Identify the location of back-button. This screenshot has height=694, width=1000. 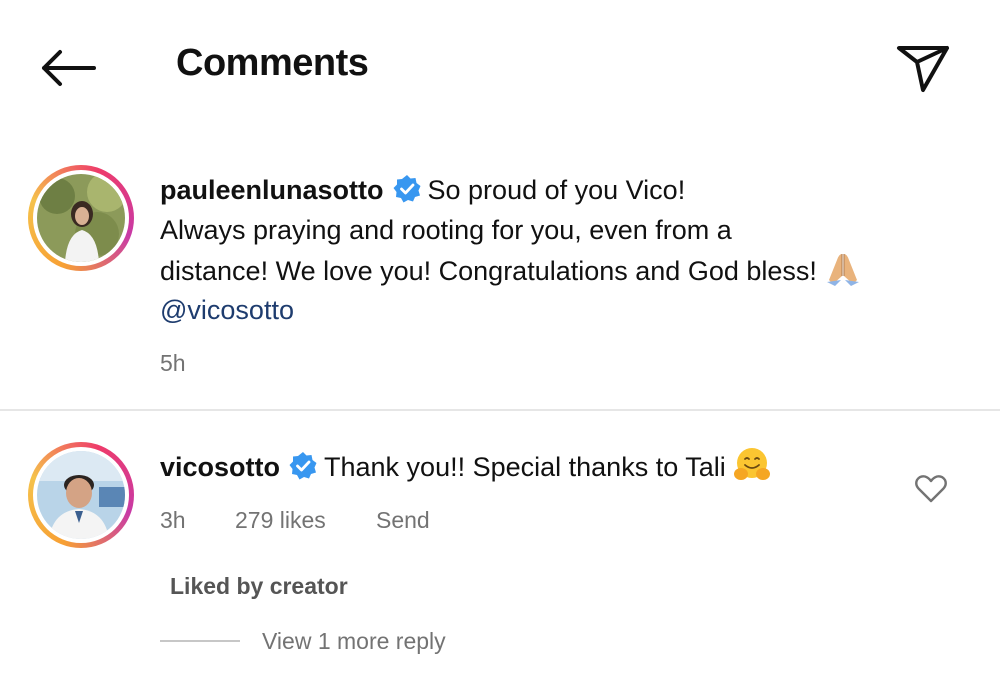
(68, 68).